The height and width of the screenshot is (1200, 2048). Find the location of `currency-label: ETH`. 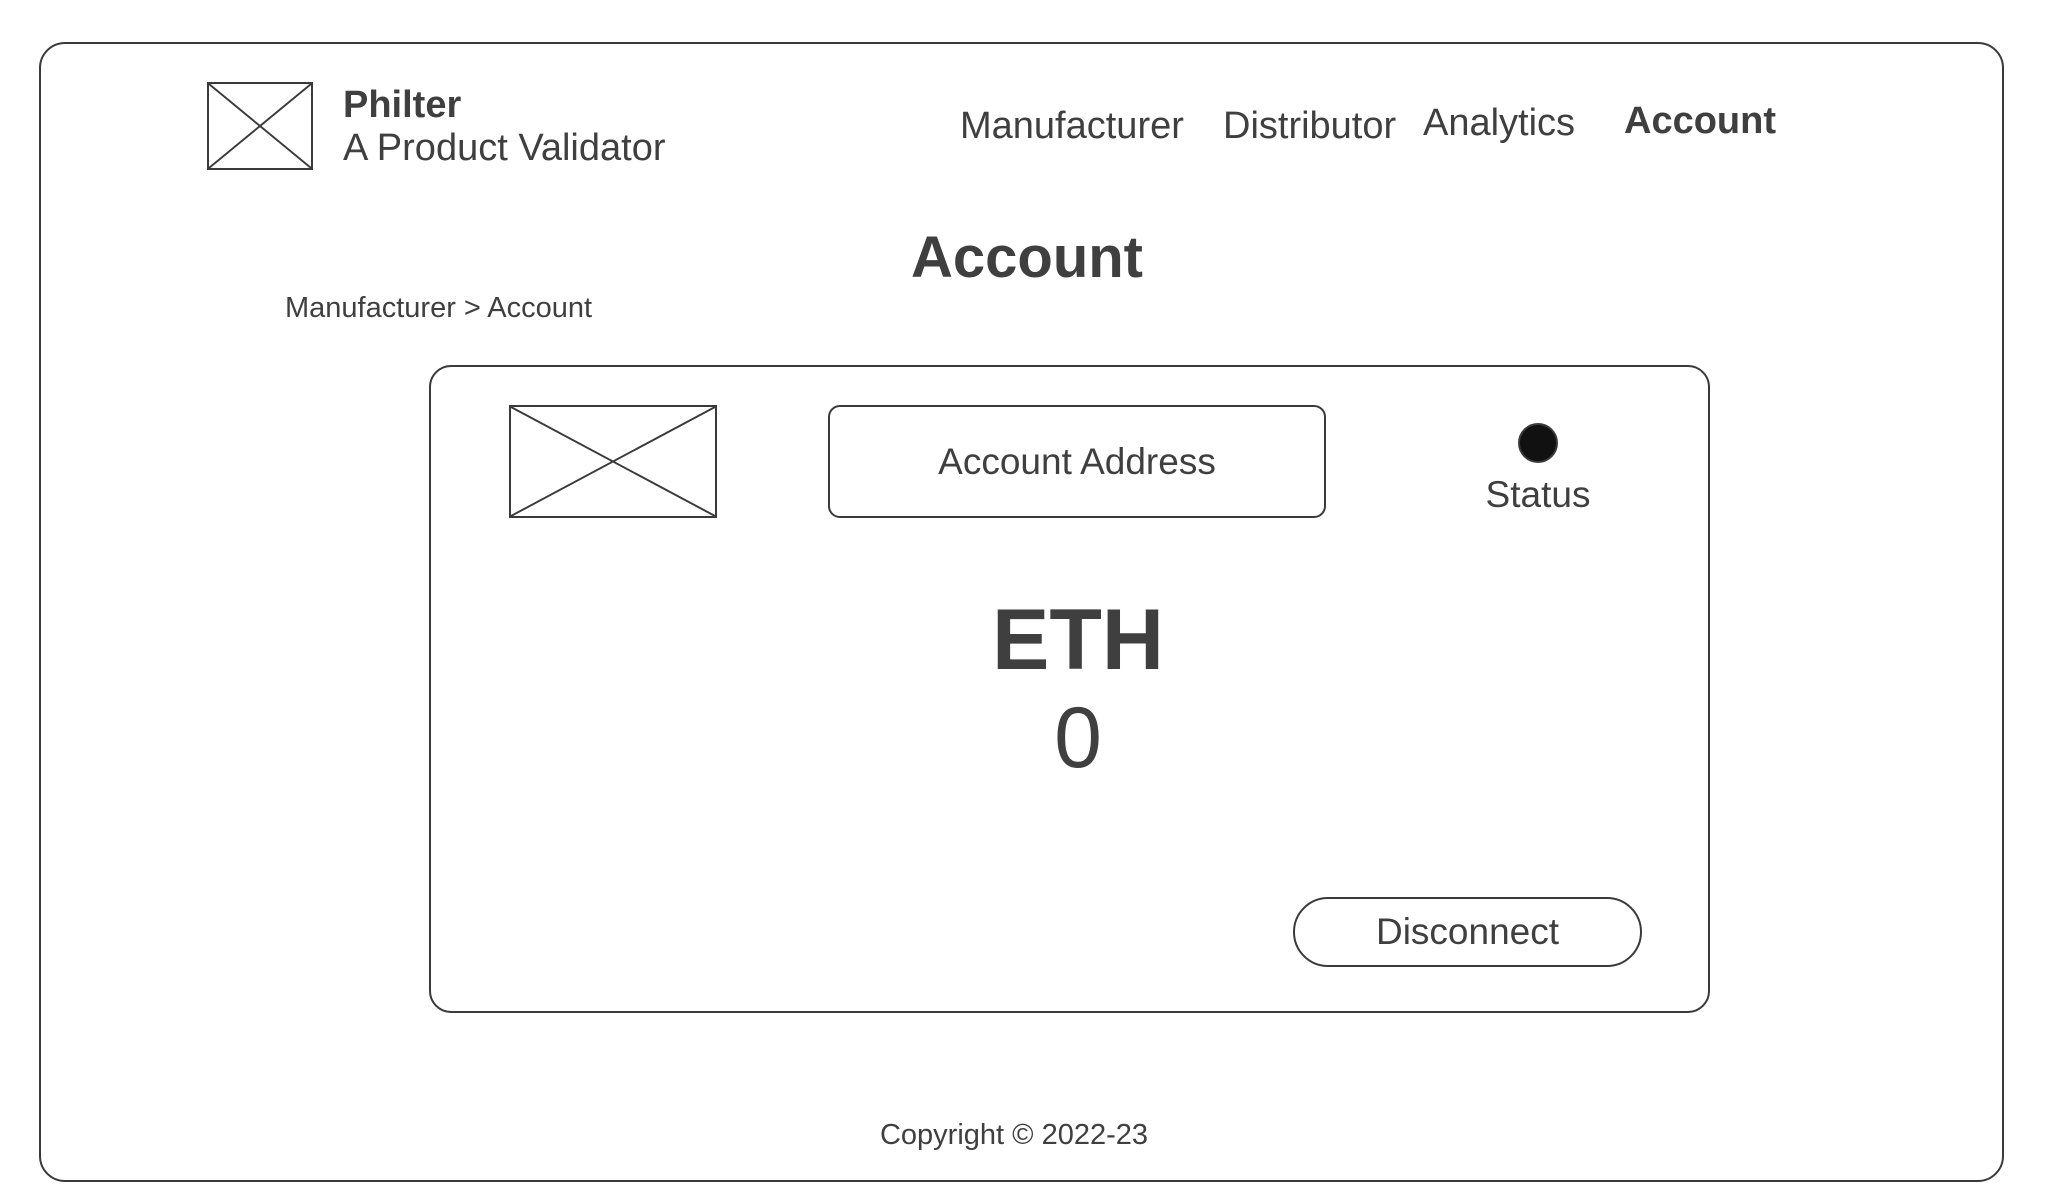

currency-label: ETH is located at coordinates (1078, 640).